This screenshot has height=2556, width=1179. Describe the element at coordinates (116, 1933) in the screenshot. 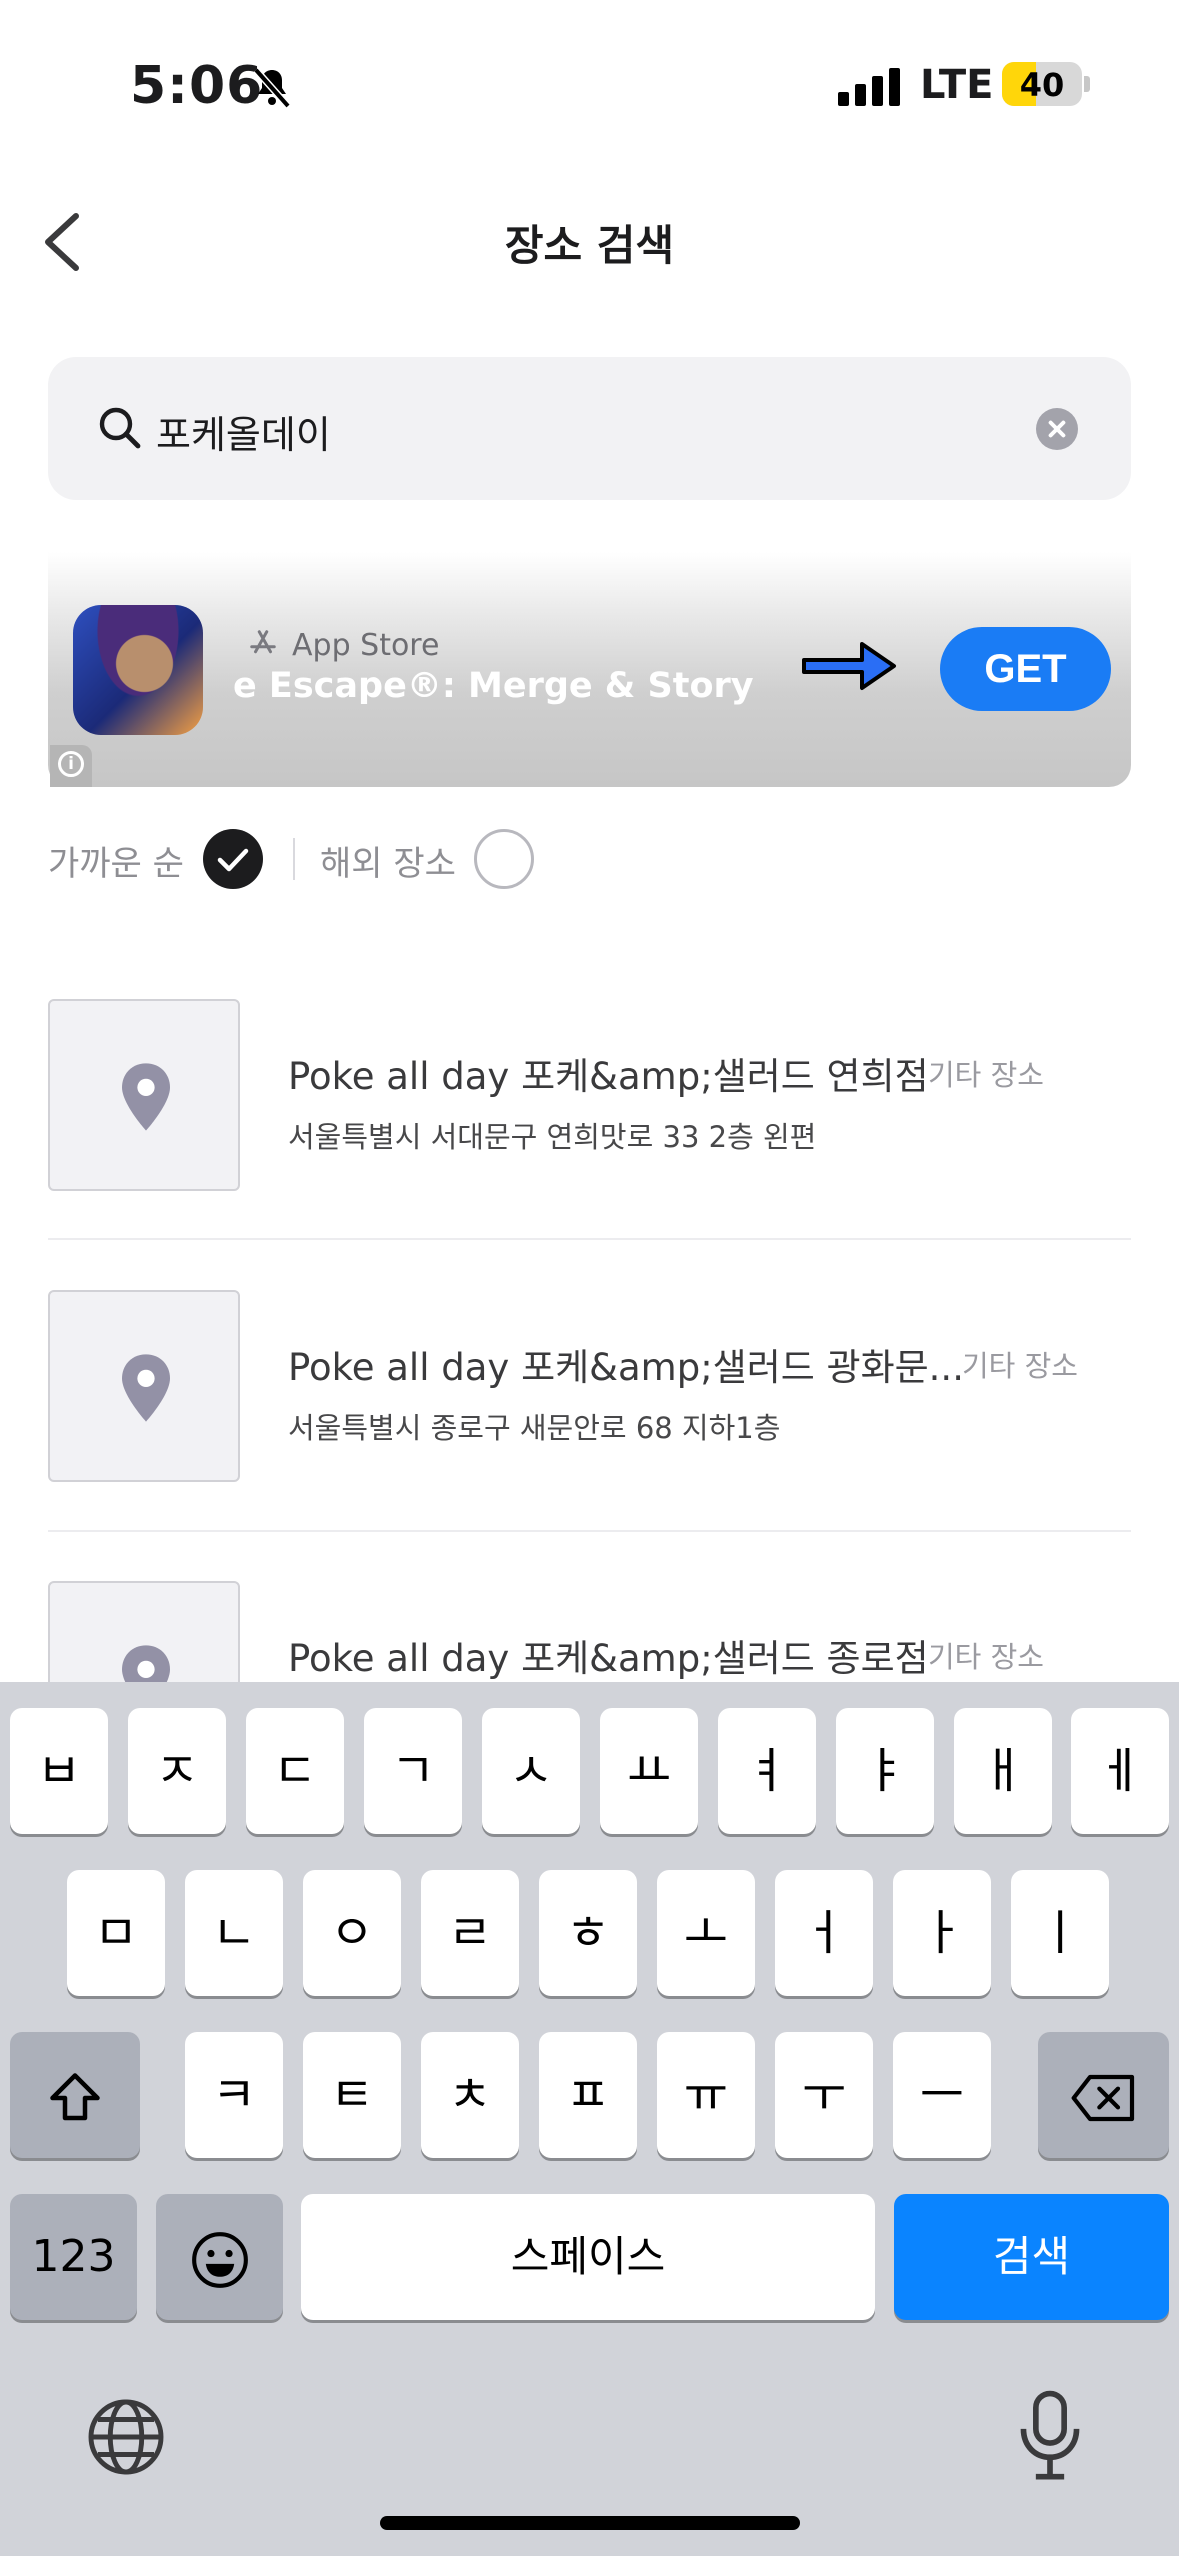

I see `key: ㅁ` at that location.